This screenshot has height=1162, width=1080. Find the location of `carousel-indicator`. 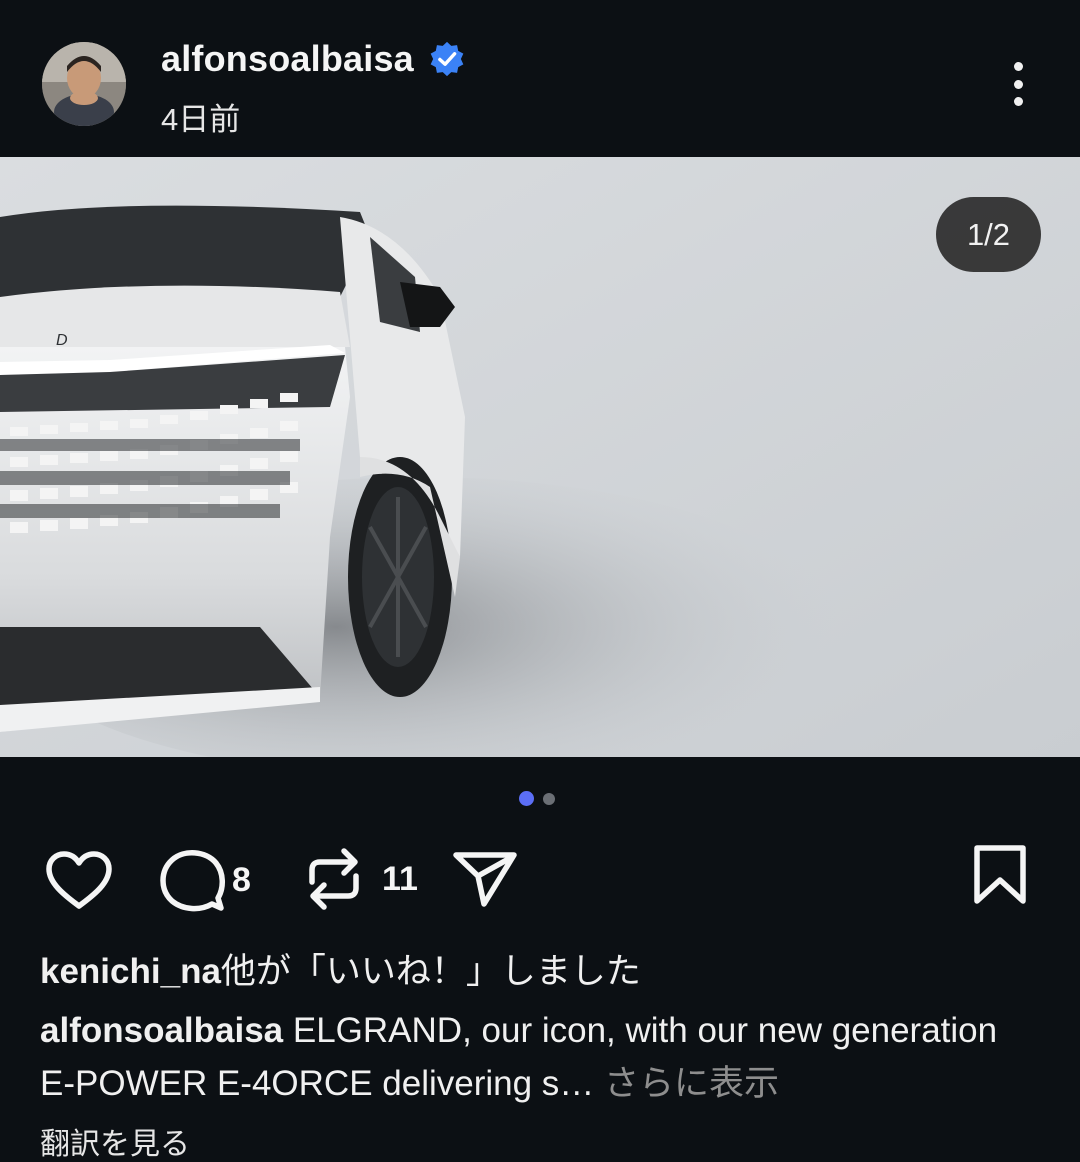

carousel-indicator is located at coordinates (537, 798).